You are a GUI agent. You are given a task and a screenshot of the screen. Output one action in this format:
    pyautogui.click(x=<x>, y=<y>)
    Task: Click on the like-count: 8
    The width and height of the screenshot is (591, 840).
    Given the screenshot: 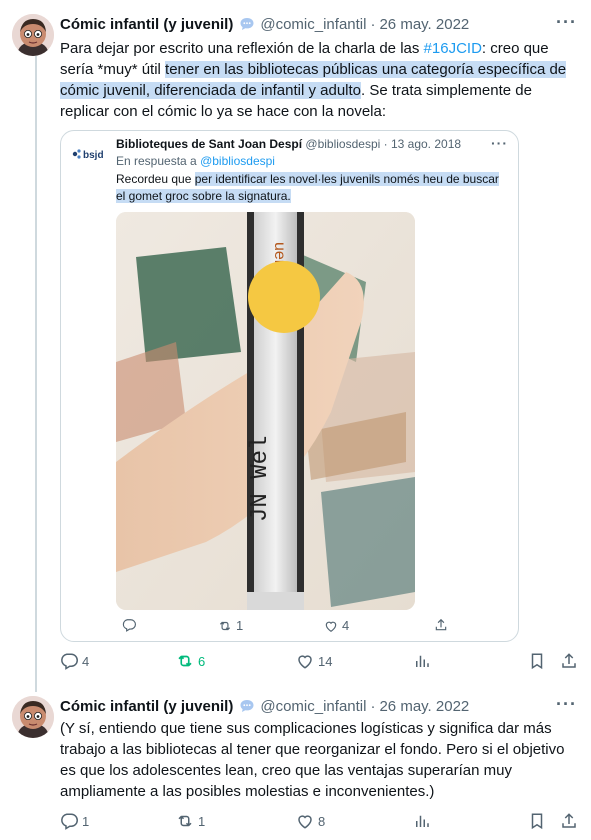 What is the action you would take?
    pyautogui.click(x=322, y=821)
    